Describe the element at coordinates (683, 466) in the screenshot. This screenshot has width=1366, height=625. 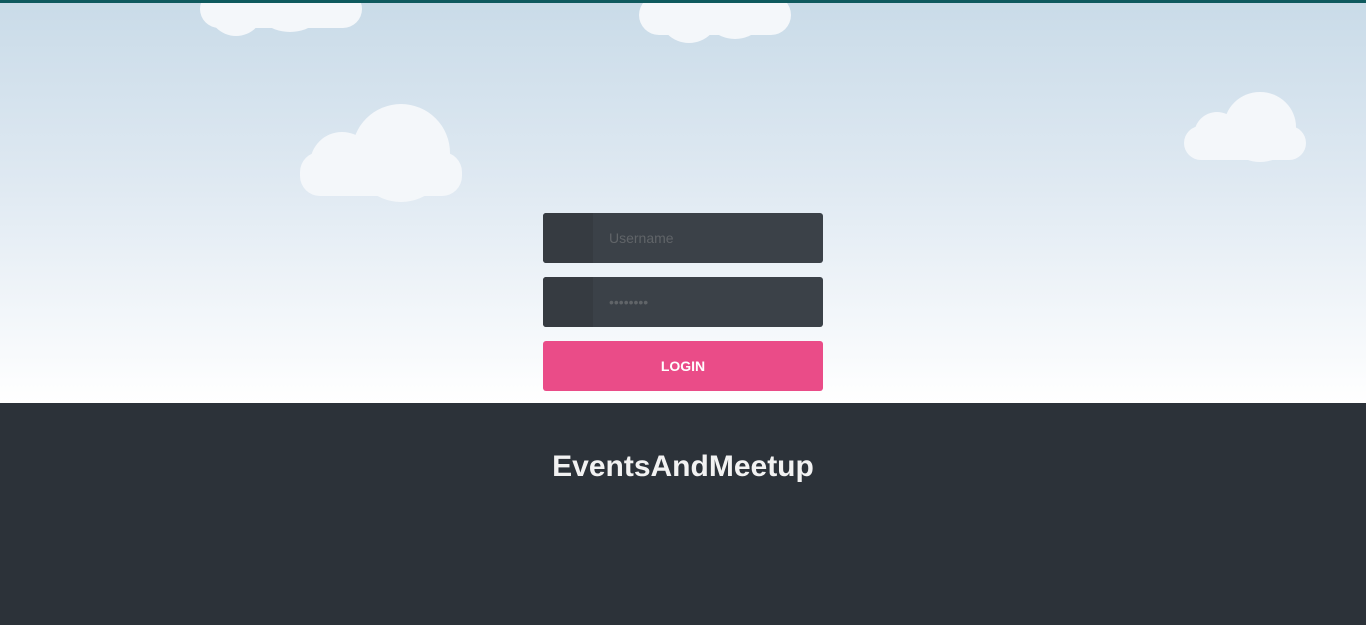
I see `brand-title: EventsAndMeetup` at that location.